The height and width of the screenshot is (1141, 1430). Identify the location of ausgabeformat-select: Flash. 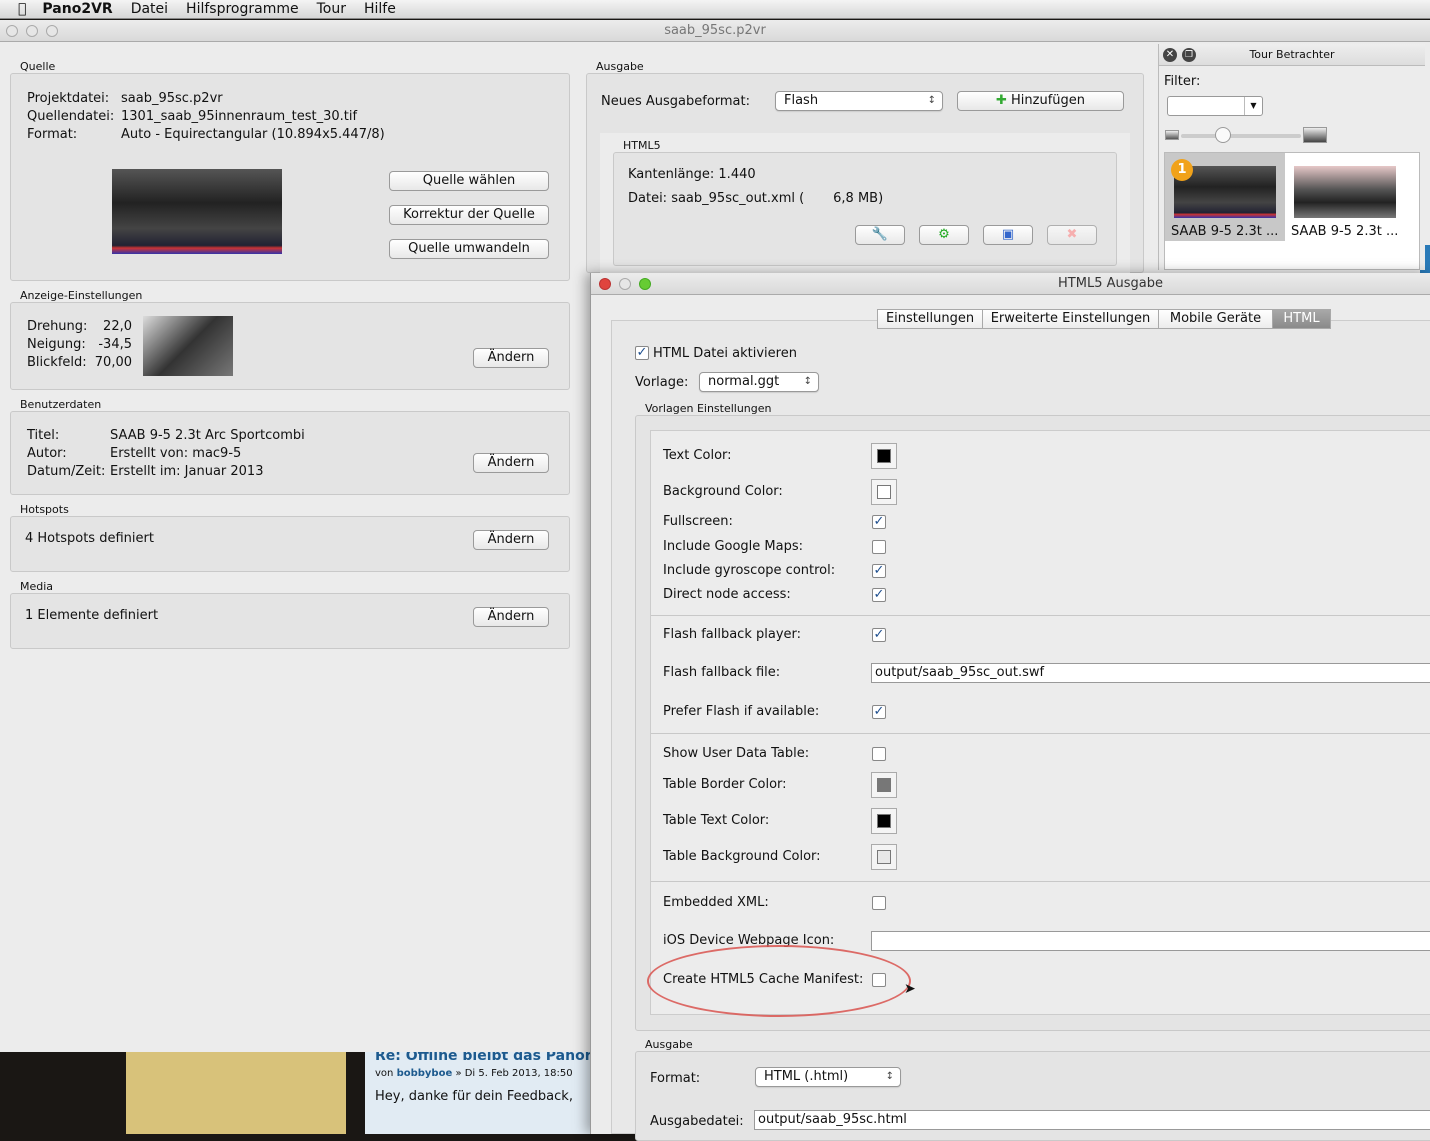
(859, 101).